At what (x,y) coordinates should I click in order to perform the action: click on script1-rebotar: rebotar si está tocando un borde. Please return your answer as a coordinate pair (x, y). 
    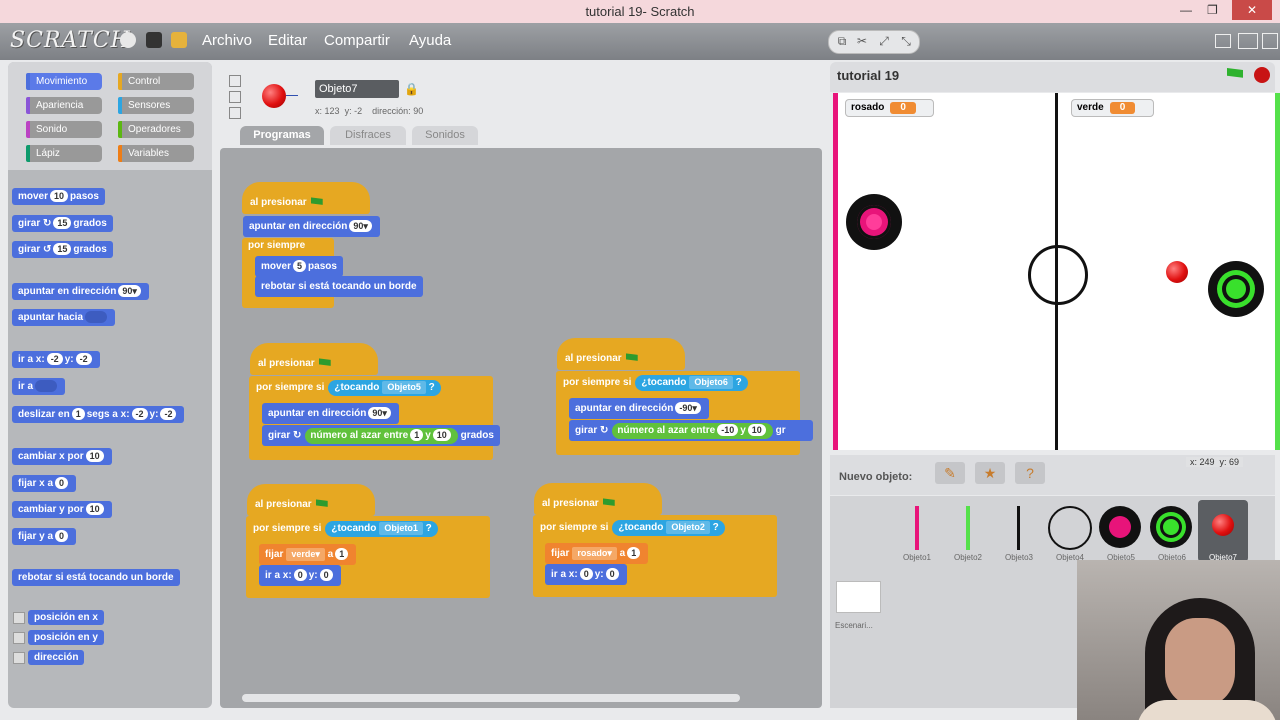
    Looking at the image, I should click on (339, 286).